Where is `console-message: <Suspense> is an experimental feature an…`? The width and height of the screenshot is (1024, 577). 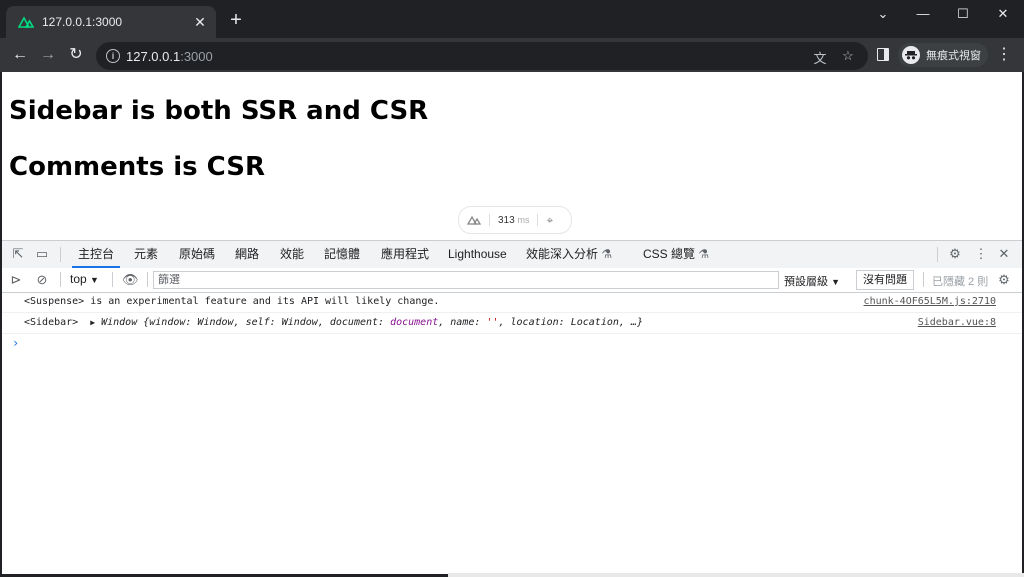 console-message: <Suspense> is an experimental feature an… is located at coordinates (512, 302).